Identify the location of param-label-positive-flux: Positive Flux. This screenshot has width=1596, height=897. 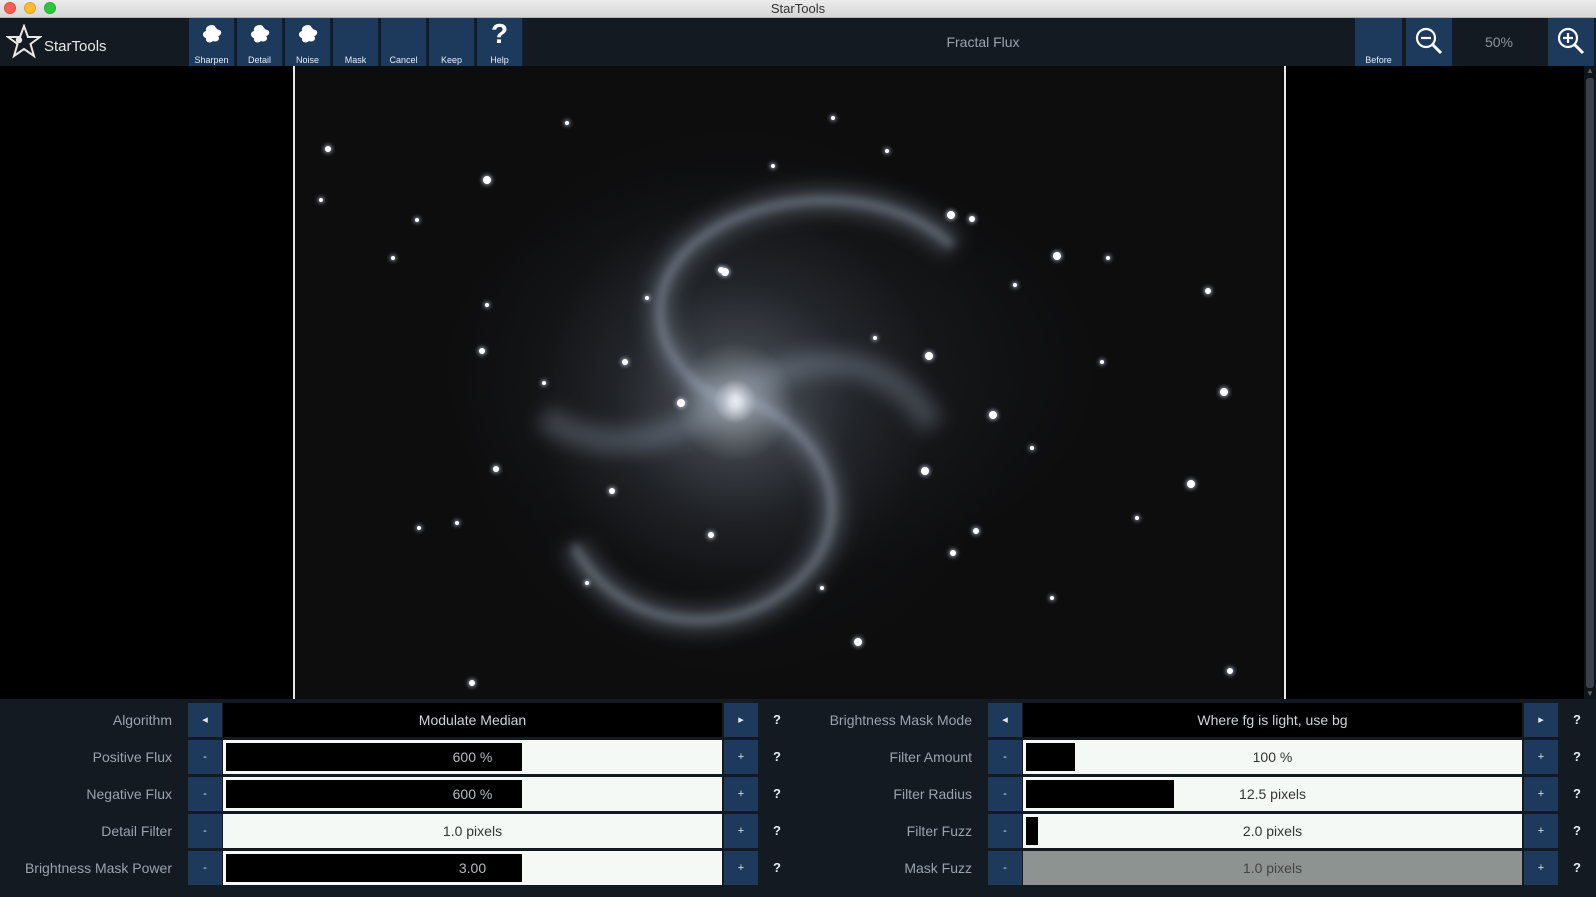
(132, 757).